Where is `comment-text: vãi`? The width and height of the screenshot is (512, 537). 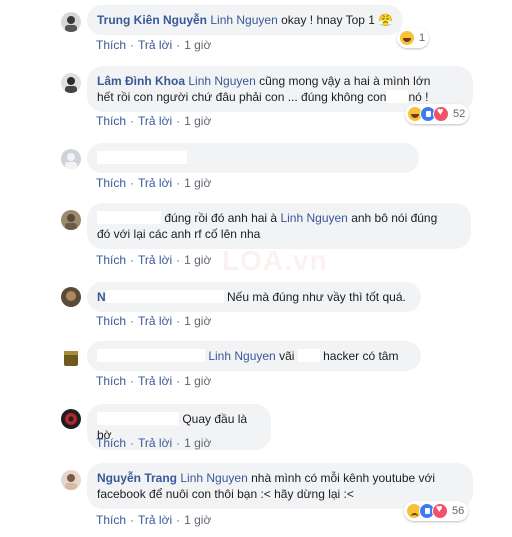
comment-text: vãi is located at coordinates (287, 356).